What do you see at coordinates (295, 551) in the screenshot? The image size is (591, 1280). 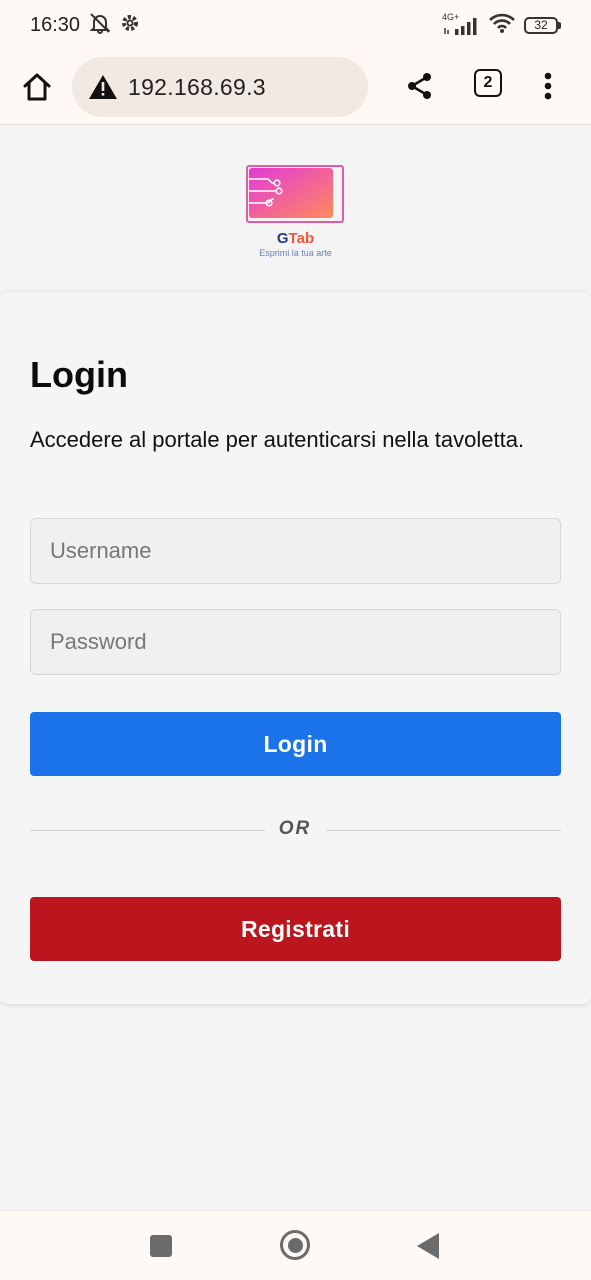 I see `username-input` at bounding box center [295, 551].